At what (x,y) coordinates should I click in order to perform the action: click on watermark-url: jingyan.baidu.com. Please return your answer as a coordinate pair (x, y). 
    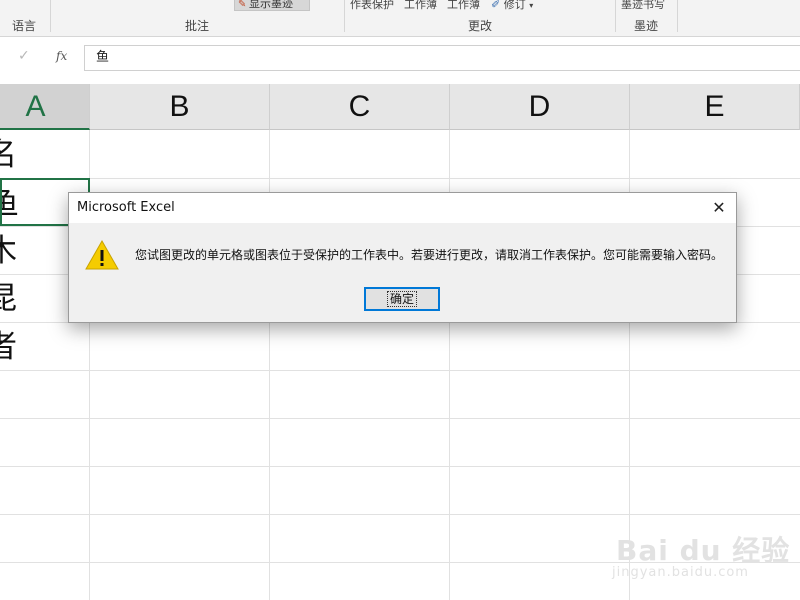
    Looking at the image, I should click on (680, 572).